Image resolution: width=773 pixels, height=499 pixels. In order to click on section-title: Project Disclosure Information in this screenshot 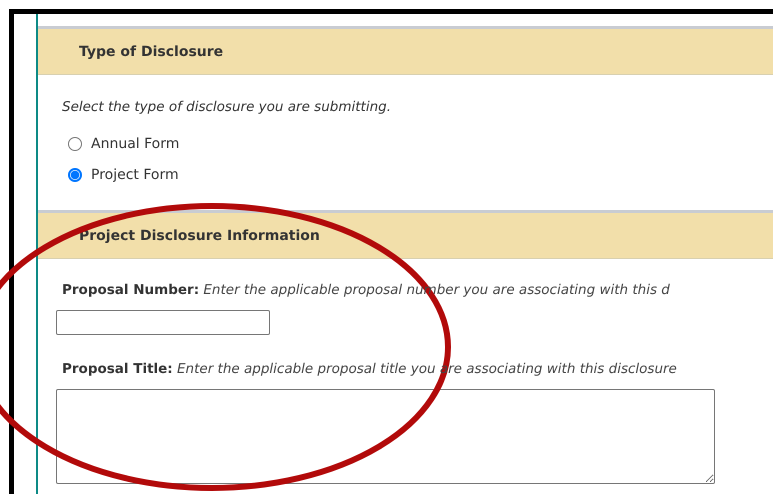, I will do `click(199, 236)`.